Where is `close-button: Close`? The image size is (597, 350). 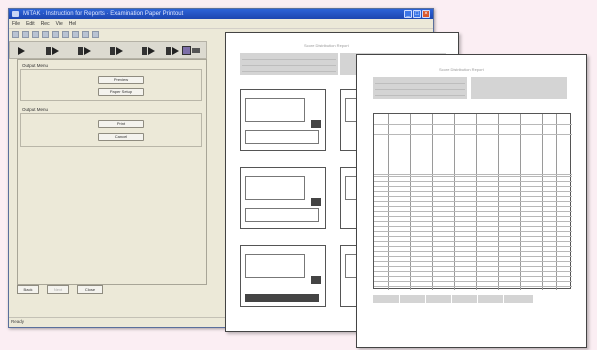 close-button: Close is located at coordinates (90, 289).